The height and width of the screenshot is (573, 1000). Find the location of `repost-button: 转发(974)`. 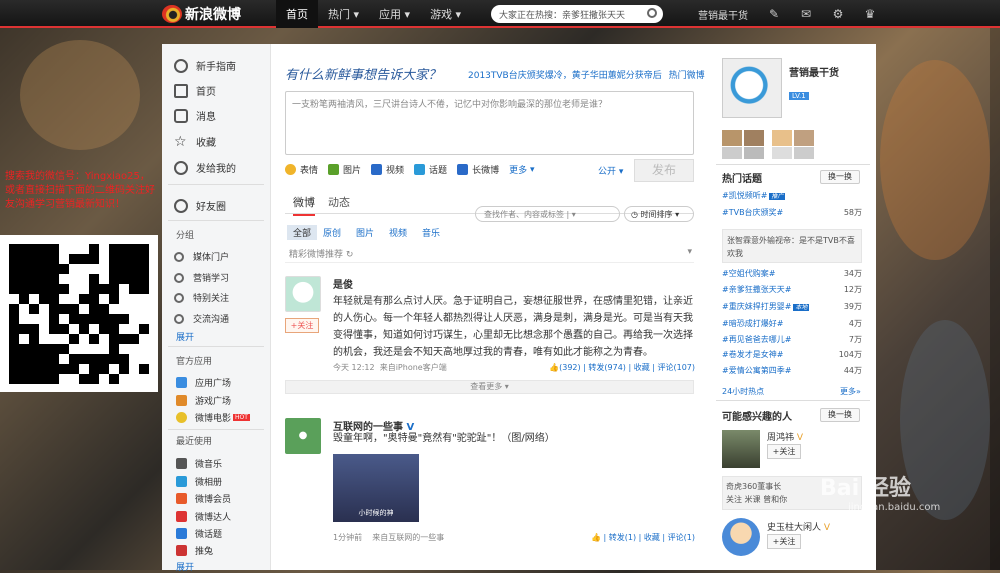

repost-button: 转发(974) is located at coordinates (607, 367).